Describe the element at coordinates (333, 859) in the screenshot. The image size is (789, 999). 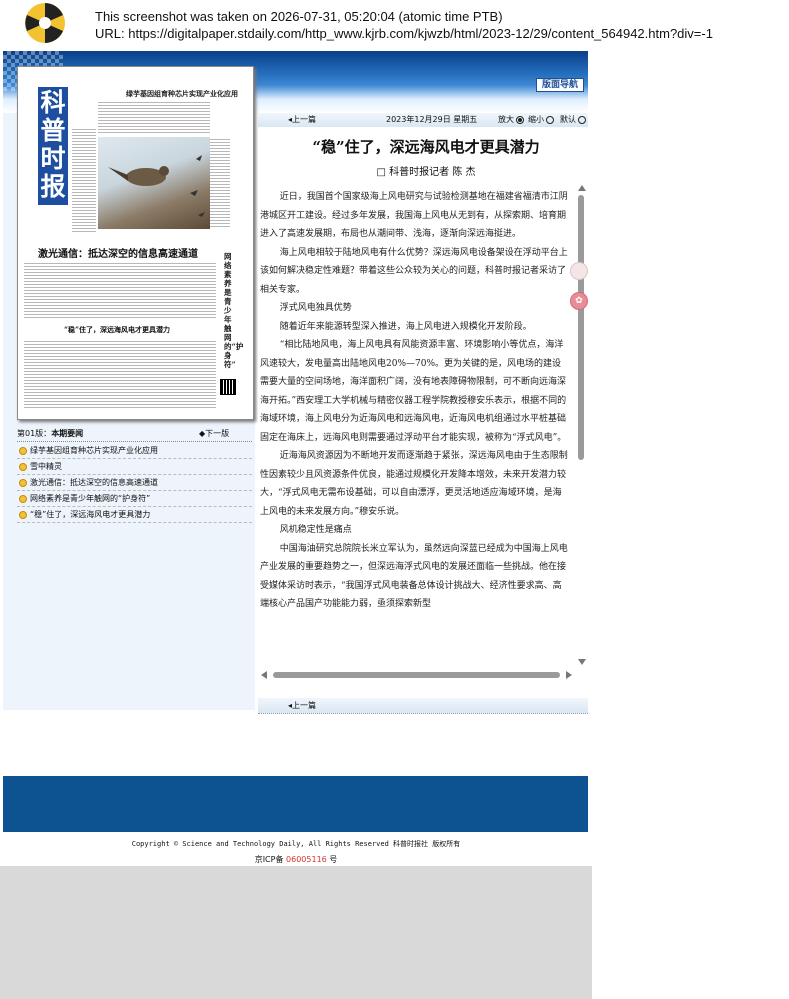
I see `icp-suffix: 号` at that location.